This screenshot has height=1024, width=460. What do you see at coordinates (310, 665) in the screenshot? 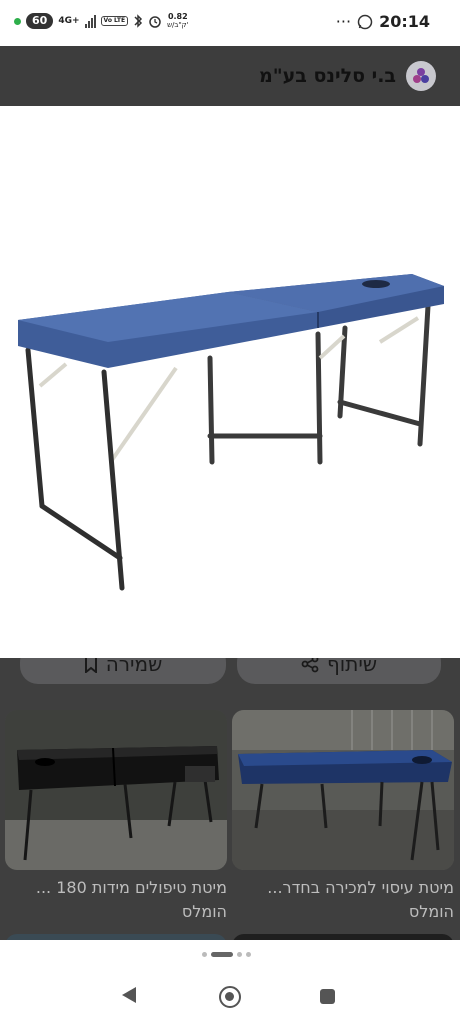
I see `share-icon` at bounding box center [310, 665].